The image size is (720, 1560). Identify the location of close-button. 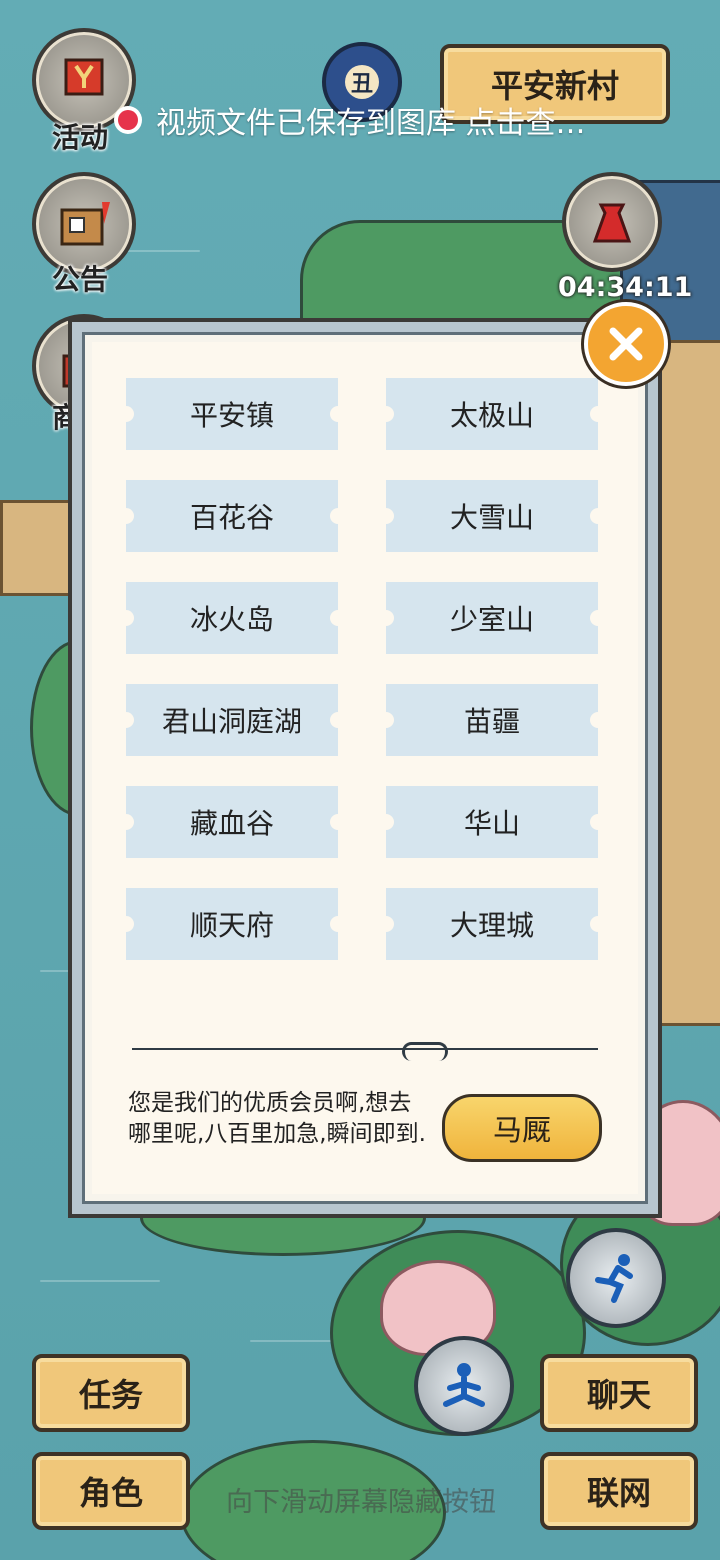
(626, 344).